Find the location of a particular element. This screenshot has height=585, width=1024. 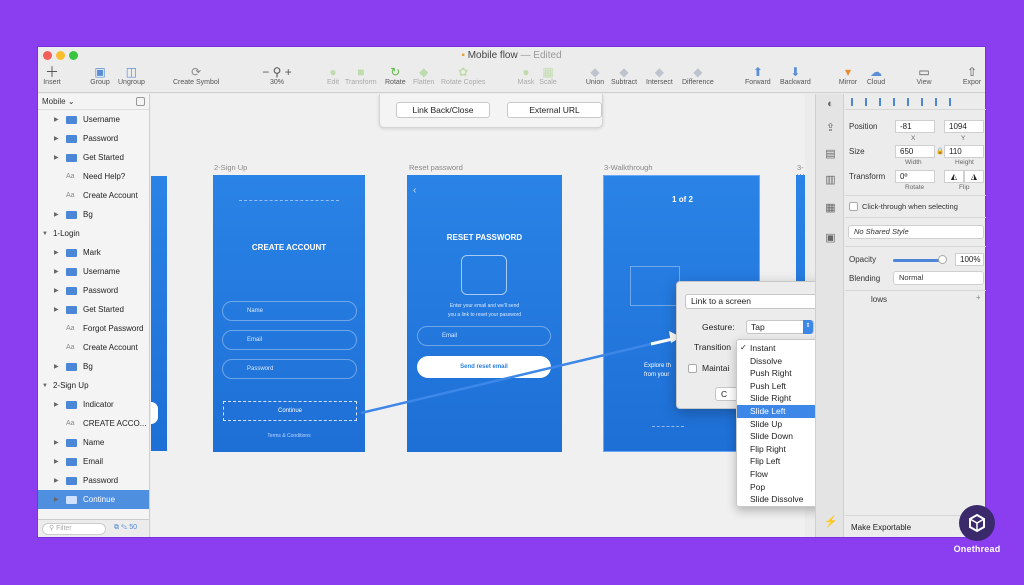

backward-button: ⬇ Backward is located at coordinates (795, 75).